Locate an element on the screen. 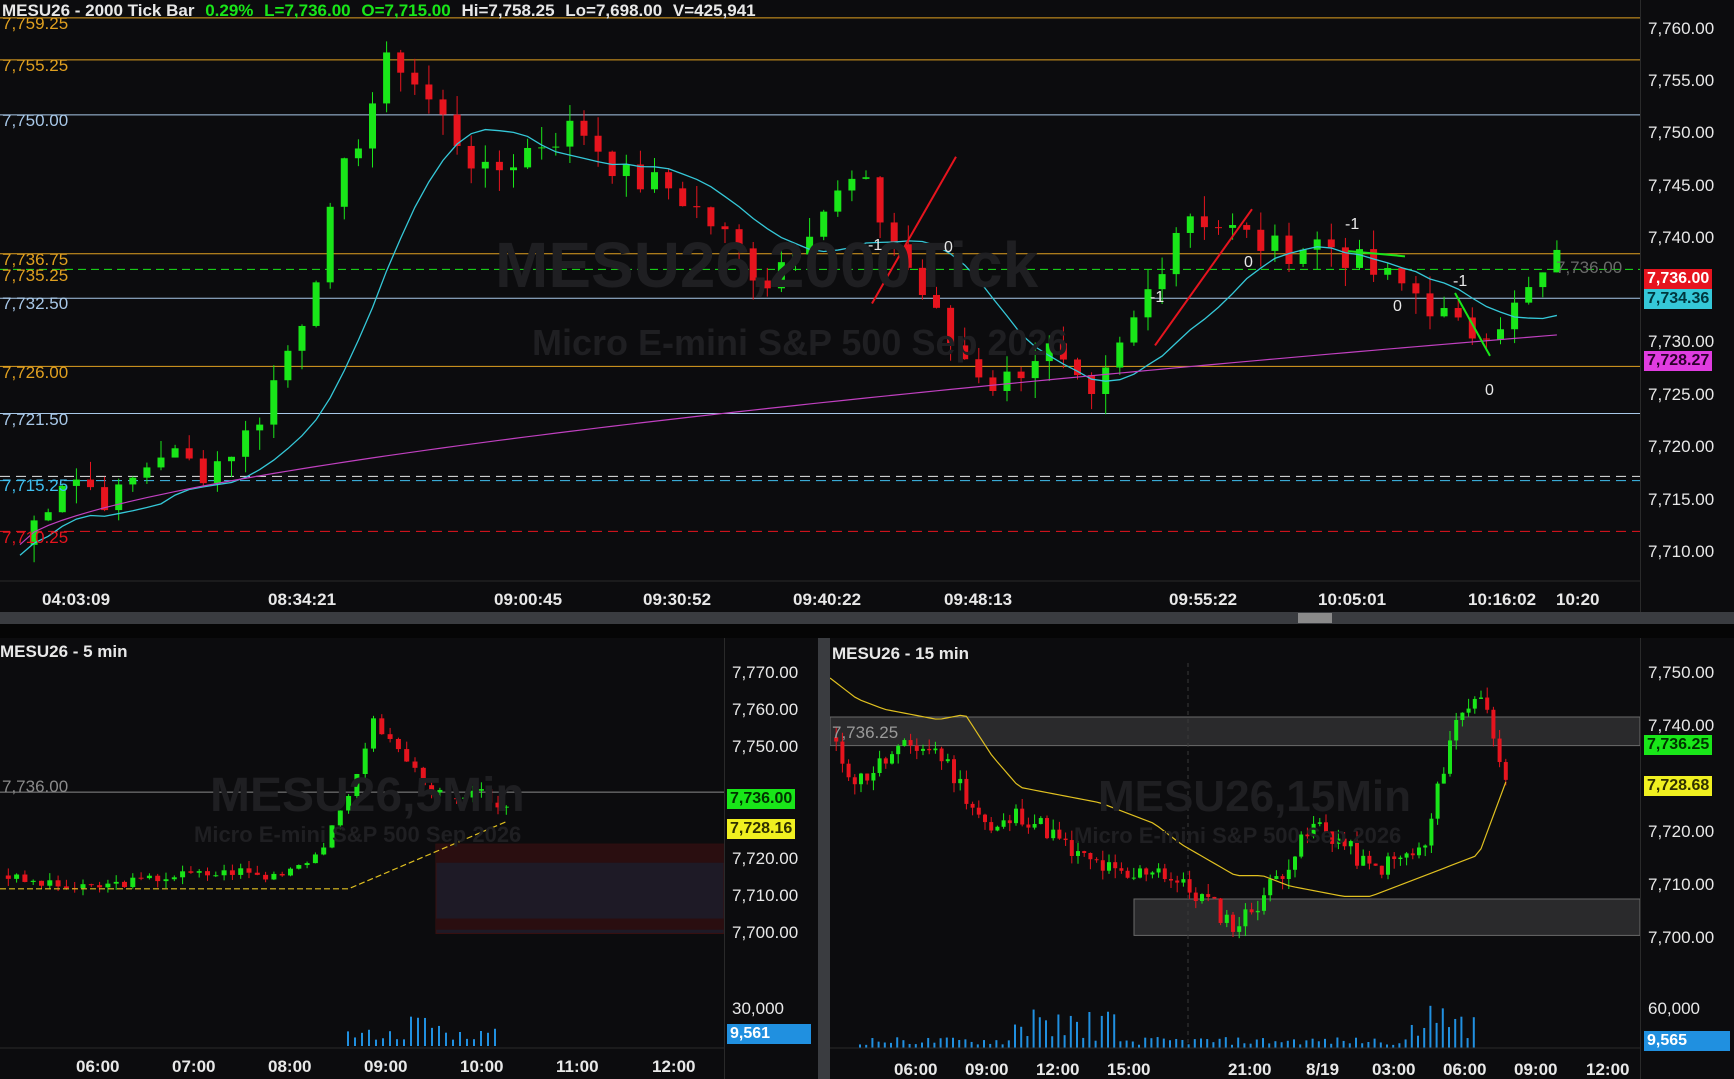  level-label-7721-50: 7,721.50 is located at coordinates (35, 419).